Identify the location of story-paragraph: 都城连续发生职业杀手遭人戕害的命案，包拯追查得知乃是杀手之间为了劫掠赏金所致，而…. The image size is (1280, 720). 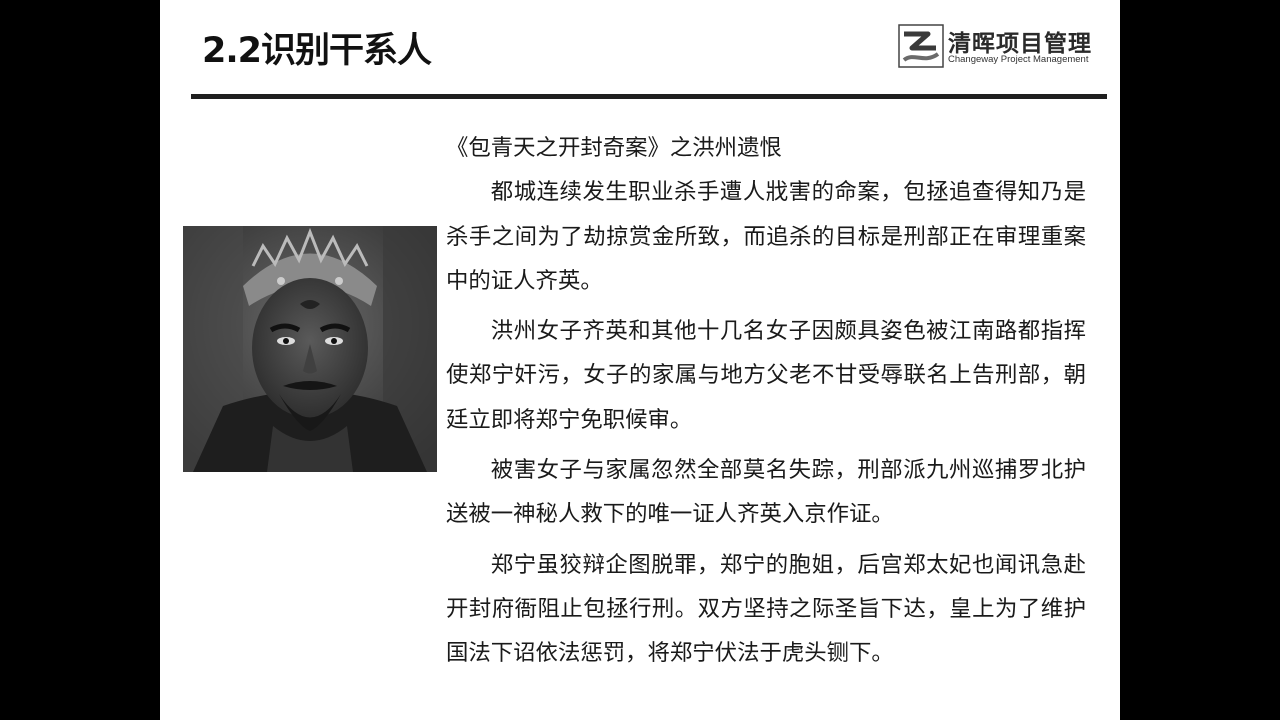
(766, 236).